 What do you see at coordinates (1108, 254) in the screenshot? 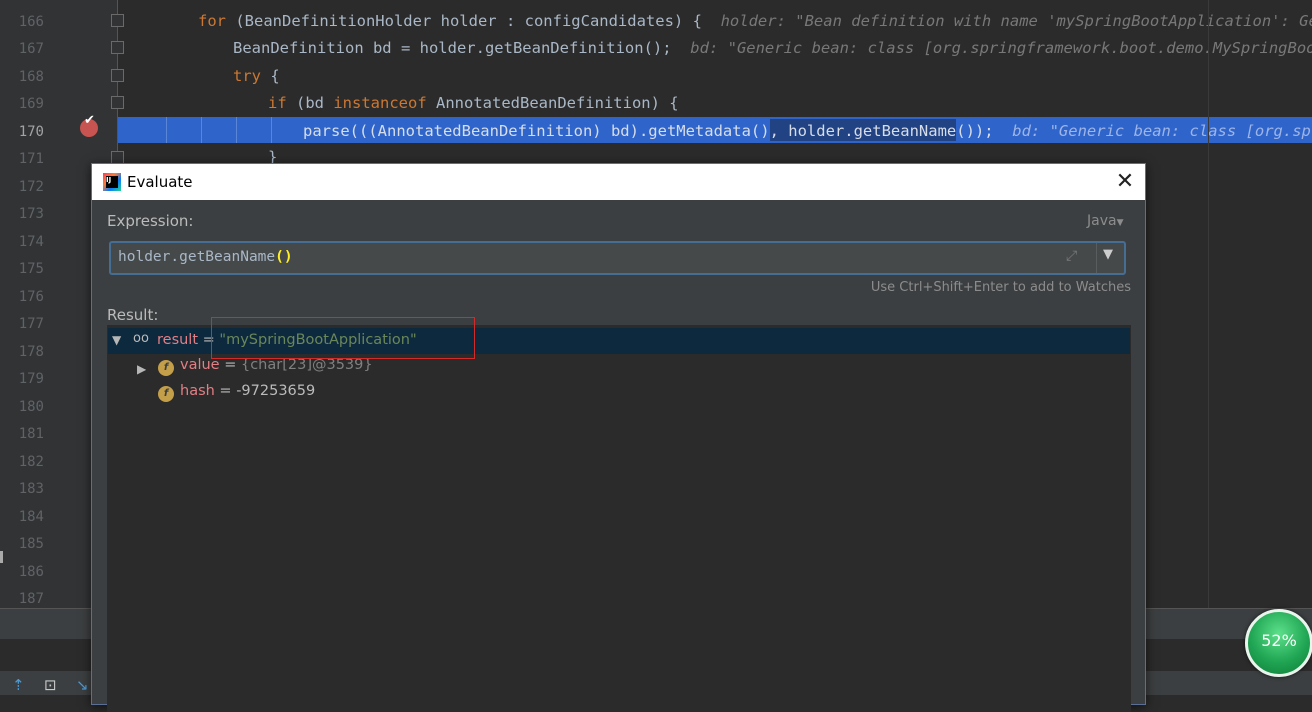
I see `dropdown-icon: ▼` at bounding box center [1108, 254].